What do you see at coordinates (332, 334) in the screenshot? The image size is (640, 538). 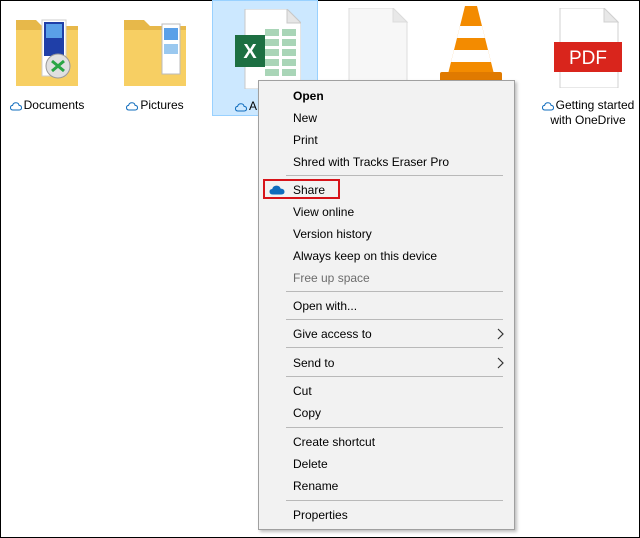 I see `menu-item-give-access-label: Give access to` at bounding box center [332, 334].